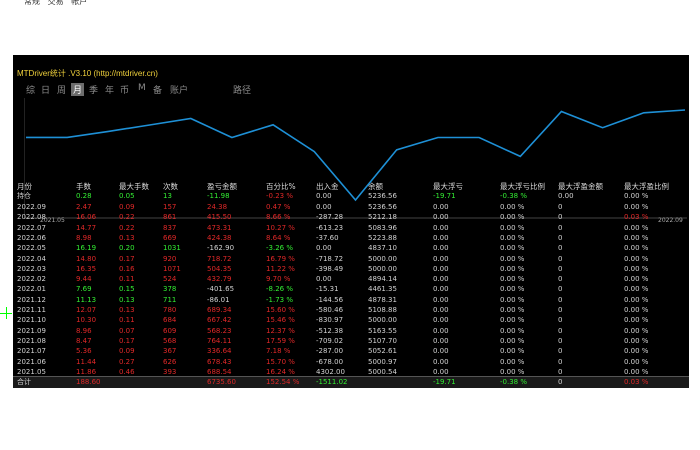  I want to click on total-cell-max-float-loss: -19.71, so click(444, 382).